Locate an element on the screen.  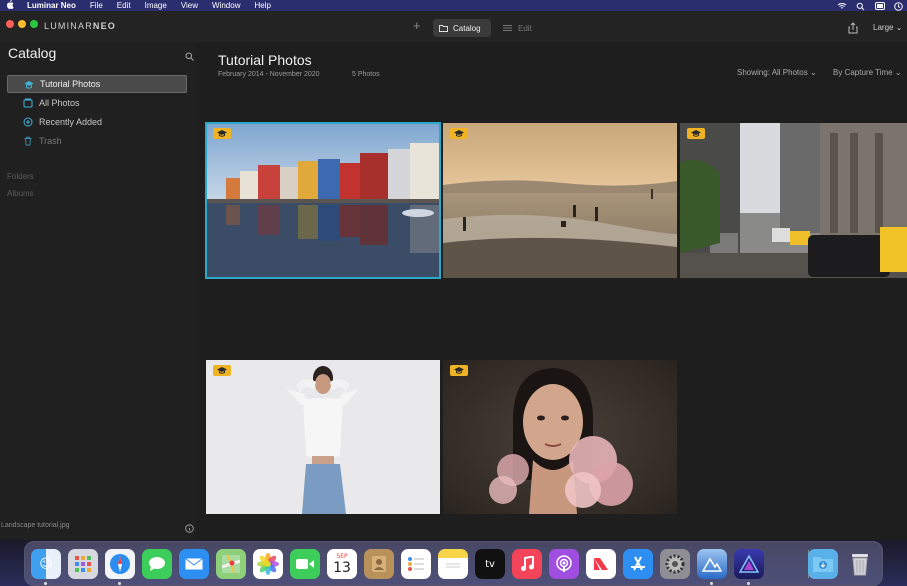
sort-select: By Capture Time ⌄ is located at coordinates (867, 72).